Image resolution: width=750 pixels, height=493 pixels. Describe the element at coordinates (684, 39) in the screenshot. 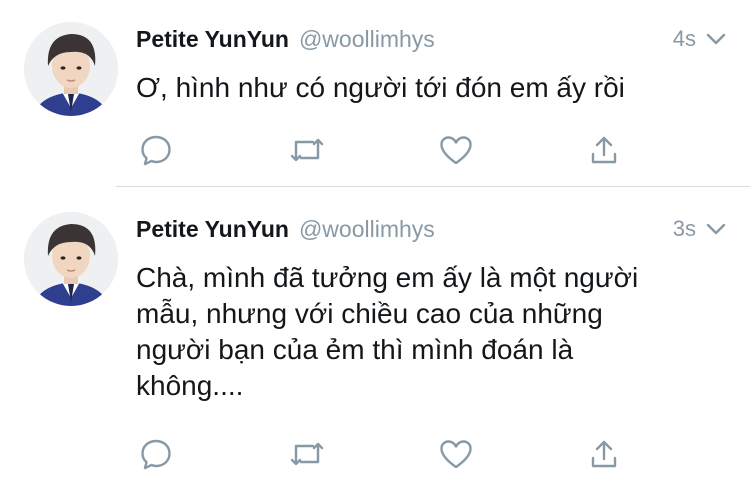

I see `timestamp: 4s` at that location.